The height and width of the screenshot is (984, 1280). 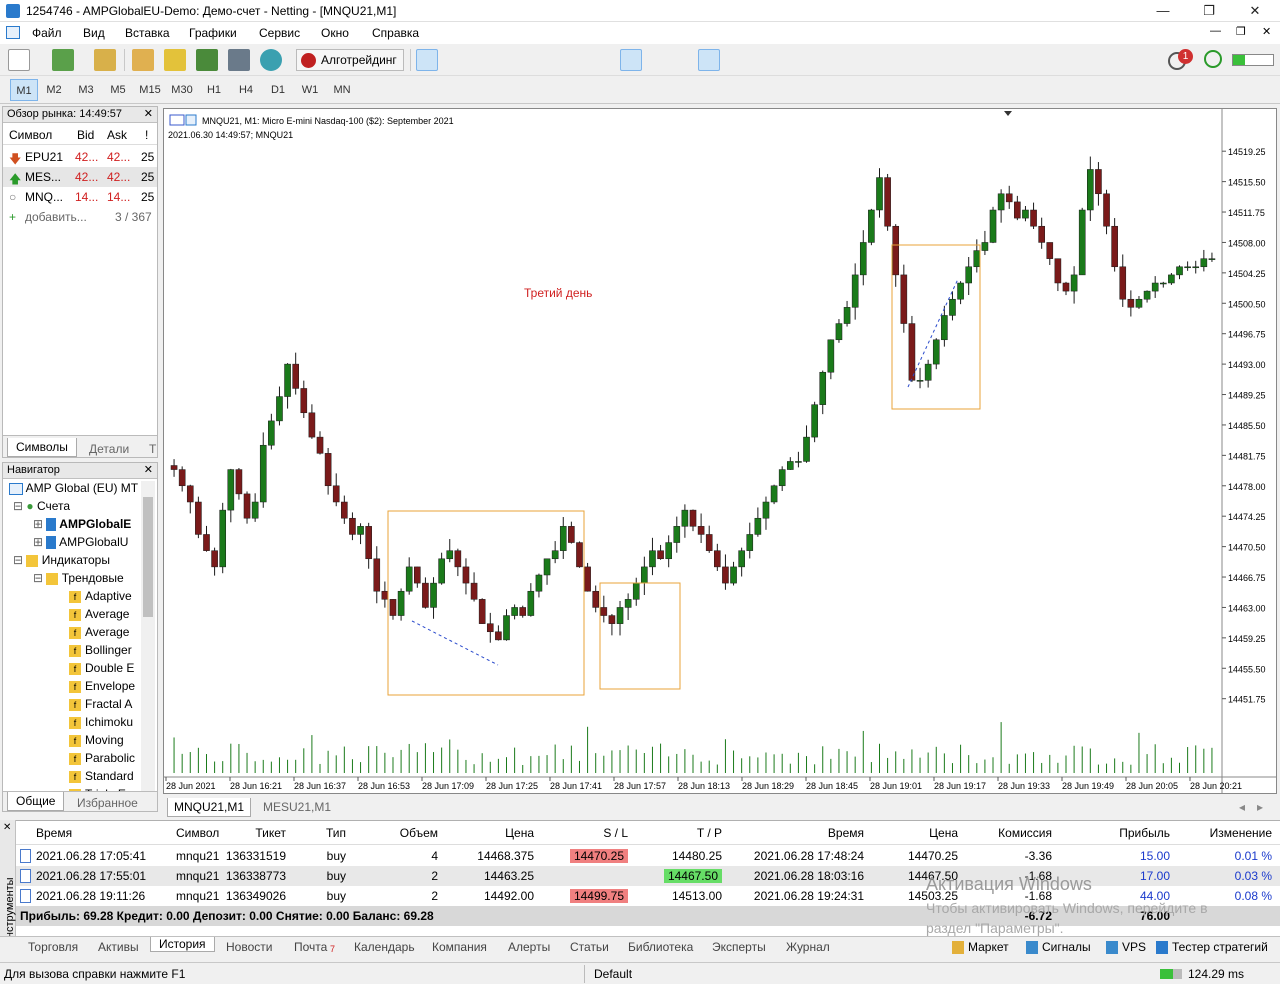 What do you see at coordinates (709, 60) in the screenshot?
I see `cursor-icon` at bounding box center [709, 60].